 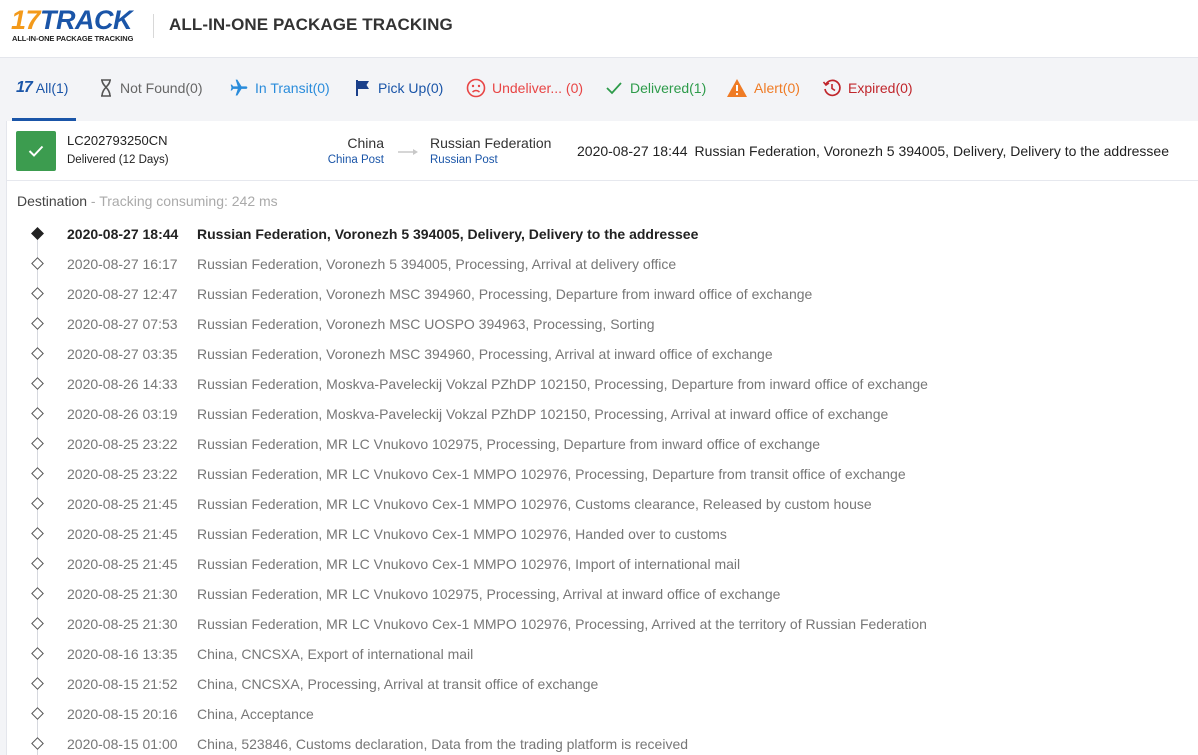 What do you see at coordinates (538, 88) in the screenshot?
I see `tab-undelivered-label: Undeliver... (0)` at bounding box center [538, 88].